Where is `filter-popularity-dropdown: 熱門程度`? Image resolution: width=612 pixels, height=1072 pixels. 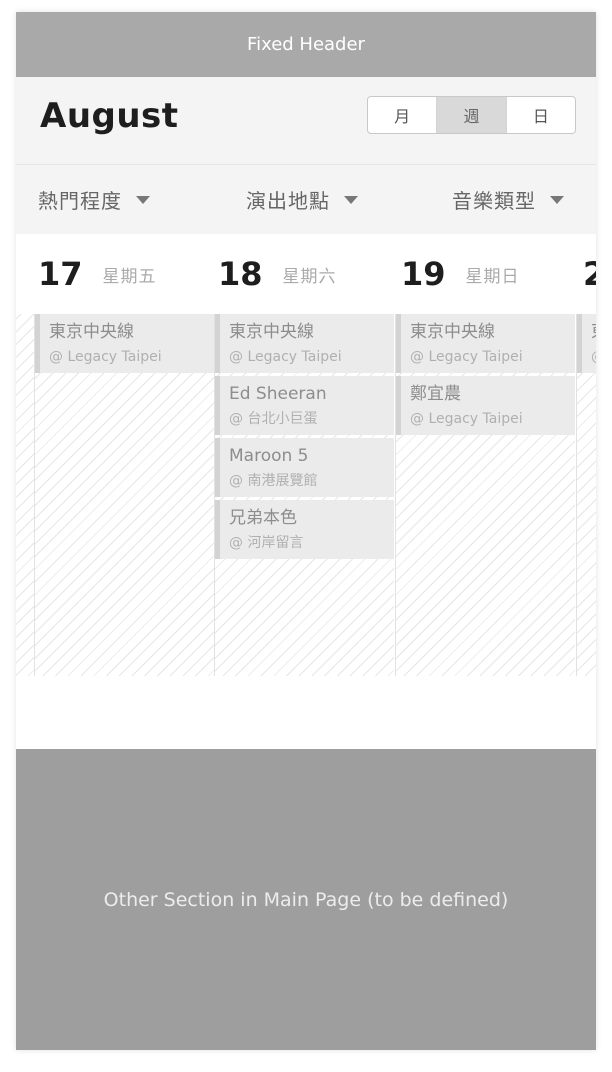 filter-popularity-dropdown: 熱門程度 is located at coordinates (94, 199).